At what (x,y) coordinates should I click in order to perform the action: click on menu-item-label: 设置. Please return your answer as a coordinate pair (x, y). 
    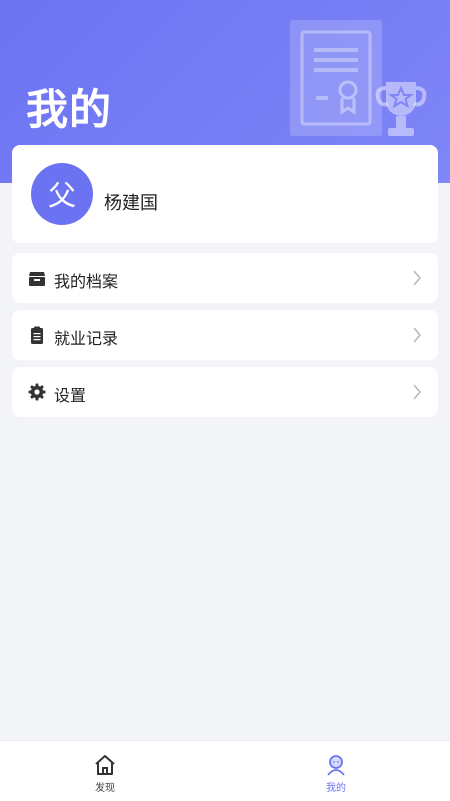
    Looking at the image, I should click on (70, 395).